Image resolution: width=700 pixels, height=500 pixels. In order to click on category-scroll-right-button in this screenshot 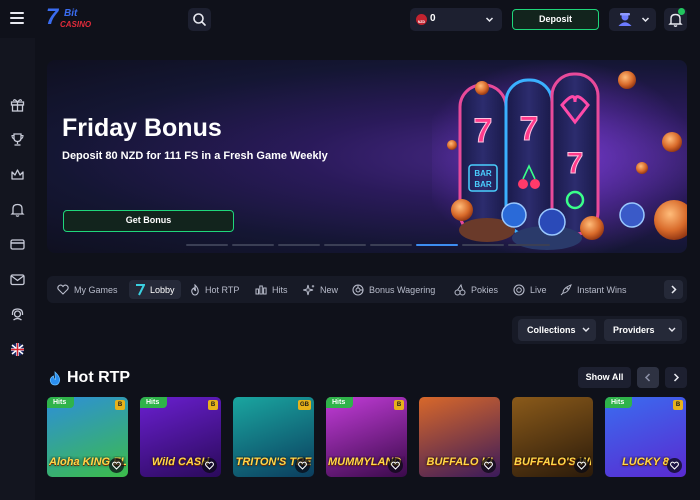, I will do `click(673, 289)`.